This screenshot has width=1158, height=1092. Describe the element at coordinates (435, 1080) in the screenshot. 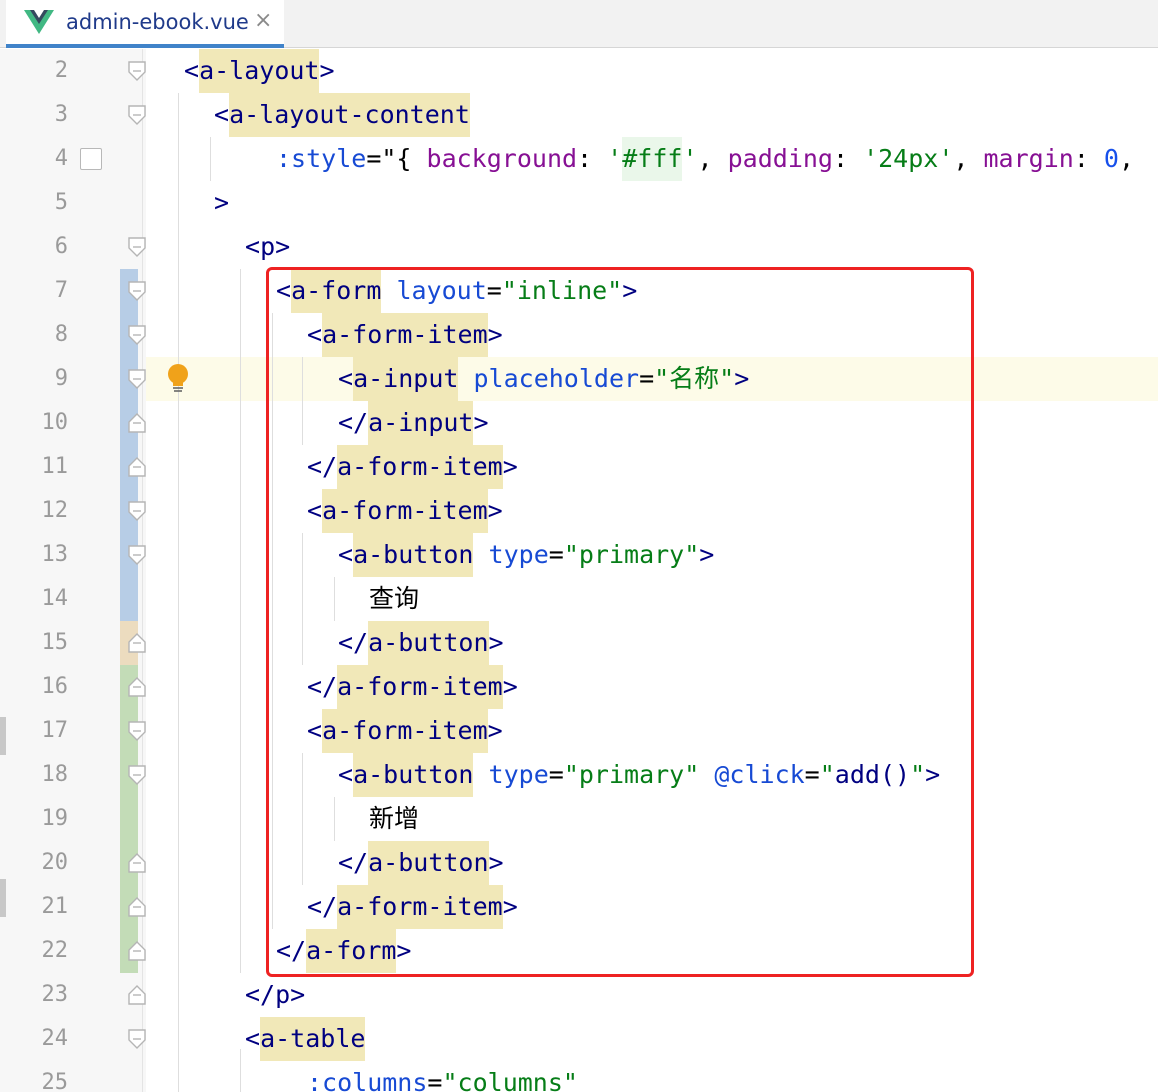

I see `code-token: =` at that location.